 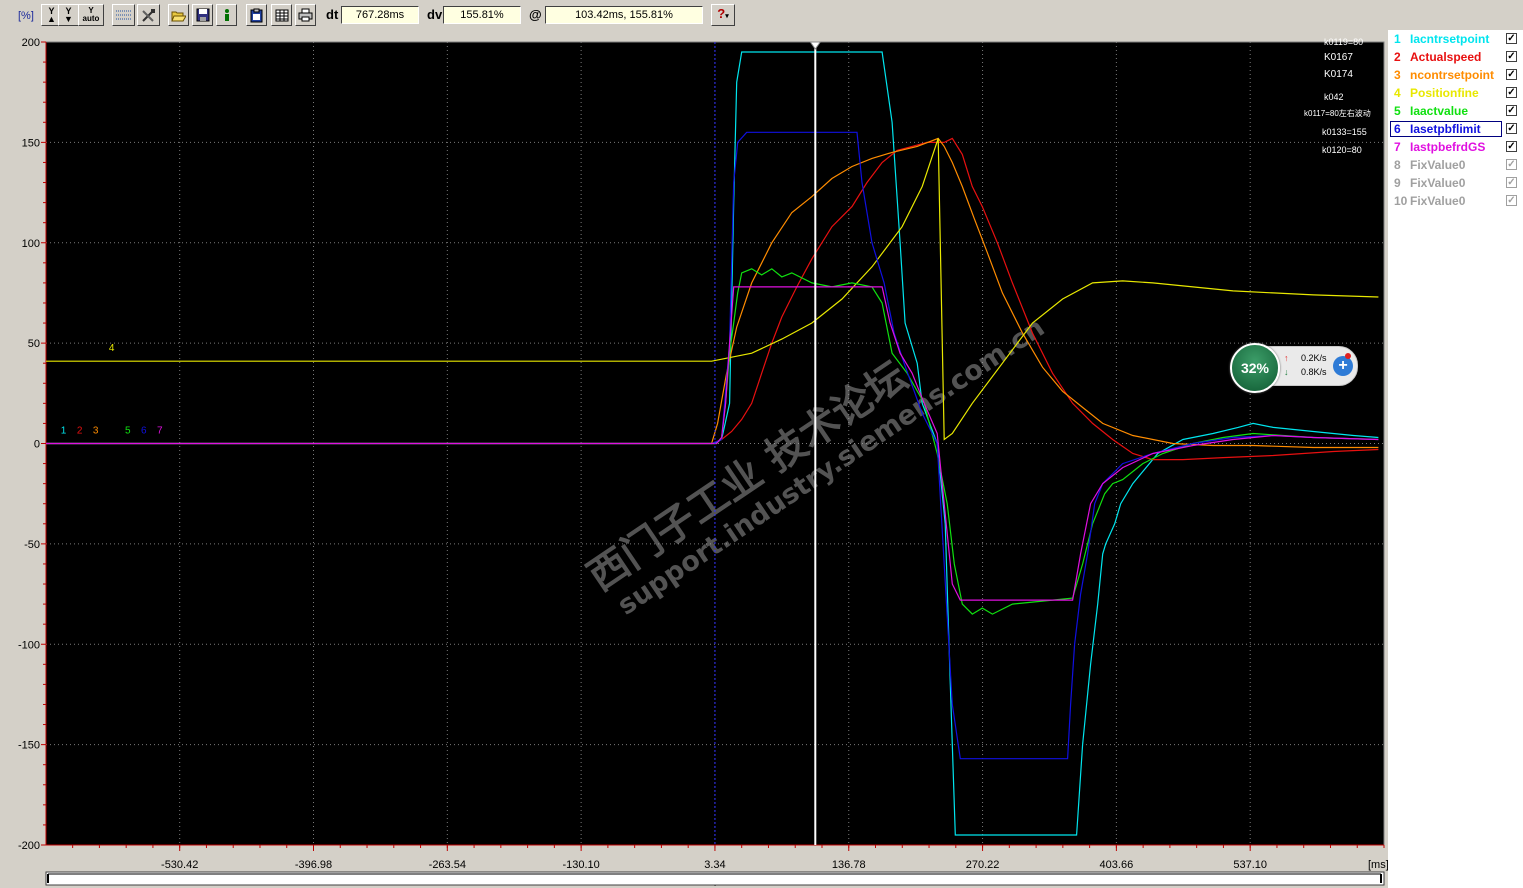 I want to click on time-scrollbar, so click(x=715, y=878).